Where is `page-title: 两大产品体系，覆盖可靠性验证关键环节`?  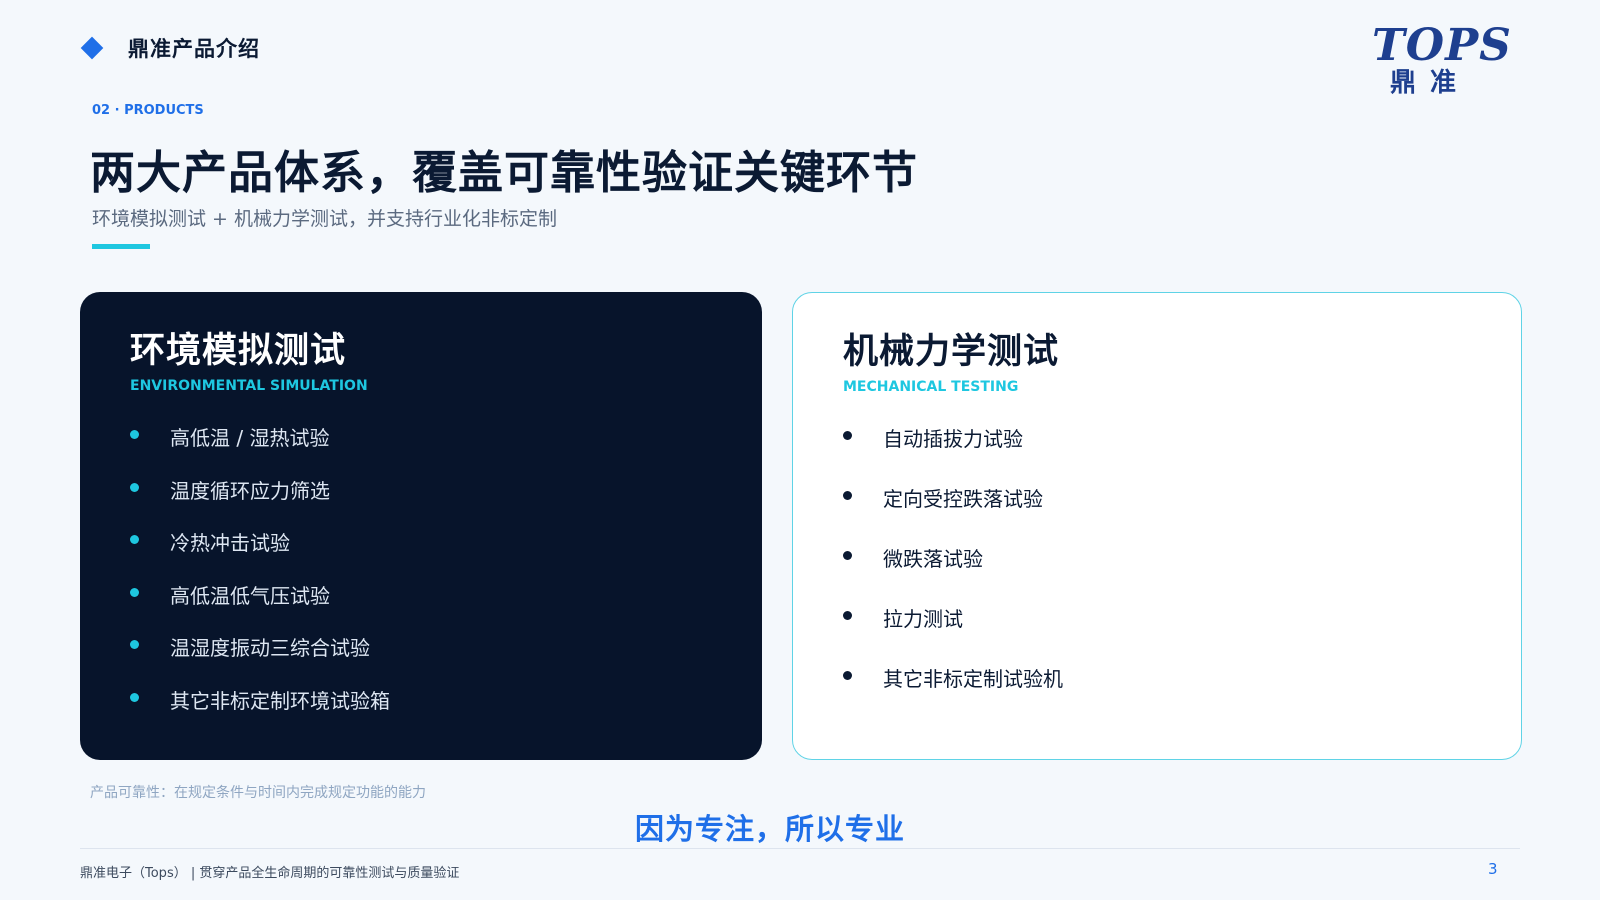
page-title: 两大产品体系，覆盖可靠性验证关键环节 is located at coordinates (504, 172).